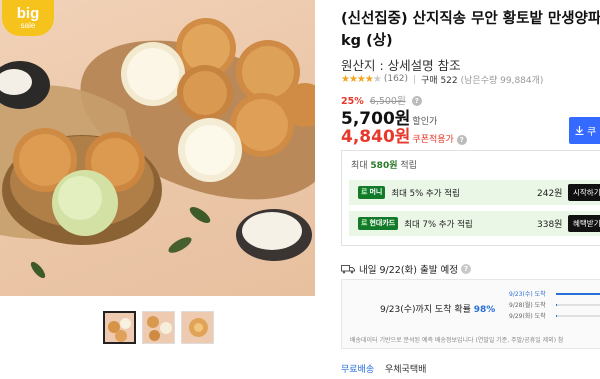  I want to click on reward-heading-suffix: 적립, so click(407, 166).